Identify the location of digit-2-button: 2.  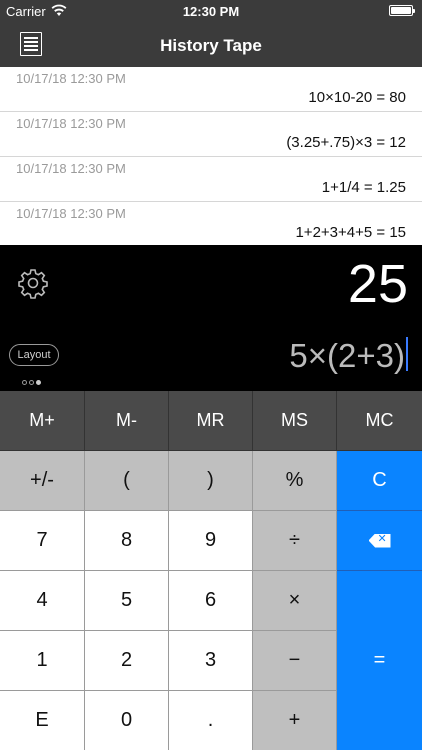
(127, 661).